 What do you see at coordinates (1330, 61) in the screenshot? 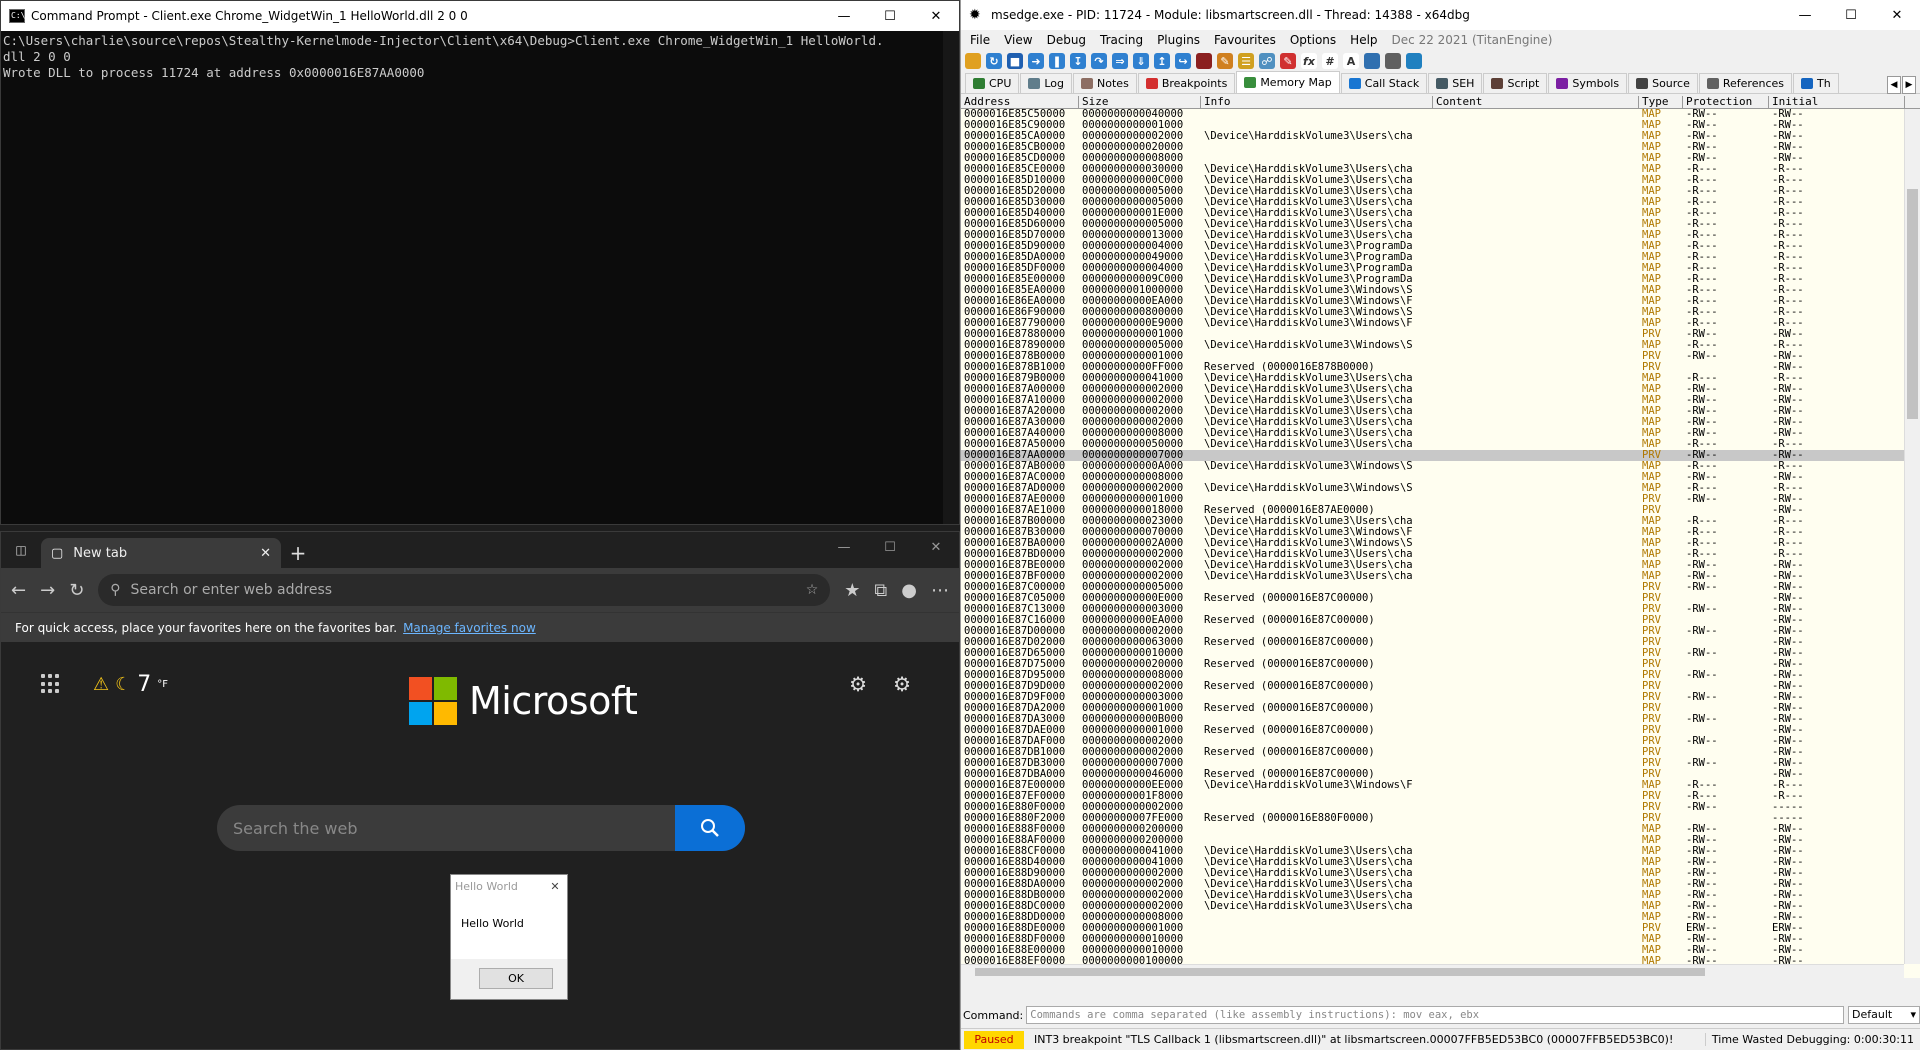
I see `variables-icon: #` at bounding box center [1330, 61].